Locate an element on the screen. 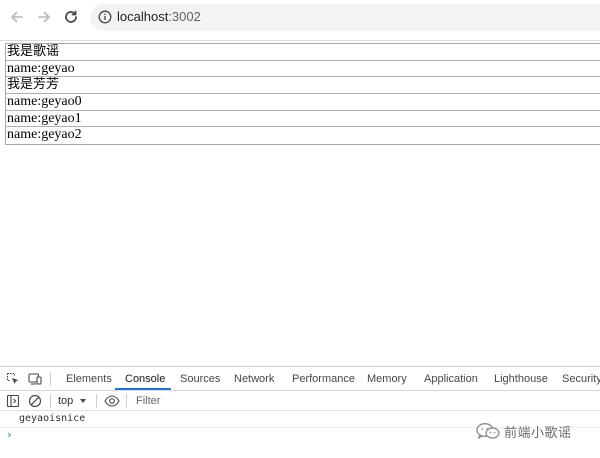  back-button is located at coordinates (17, 17).